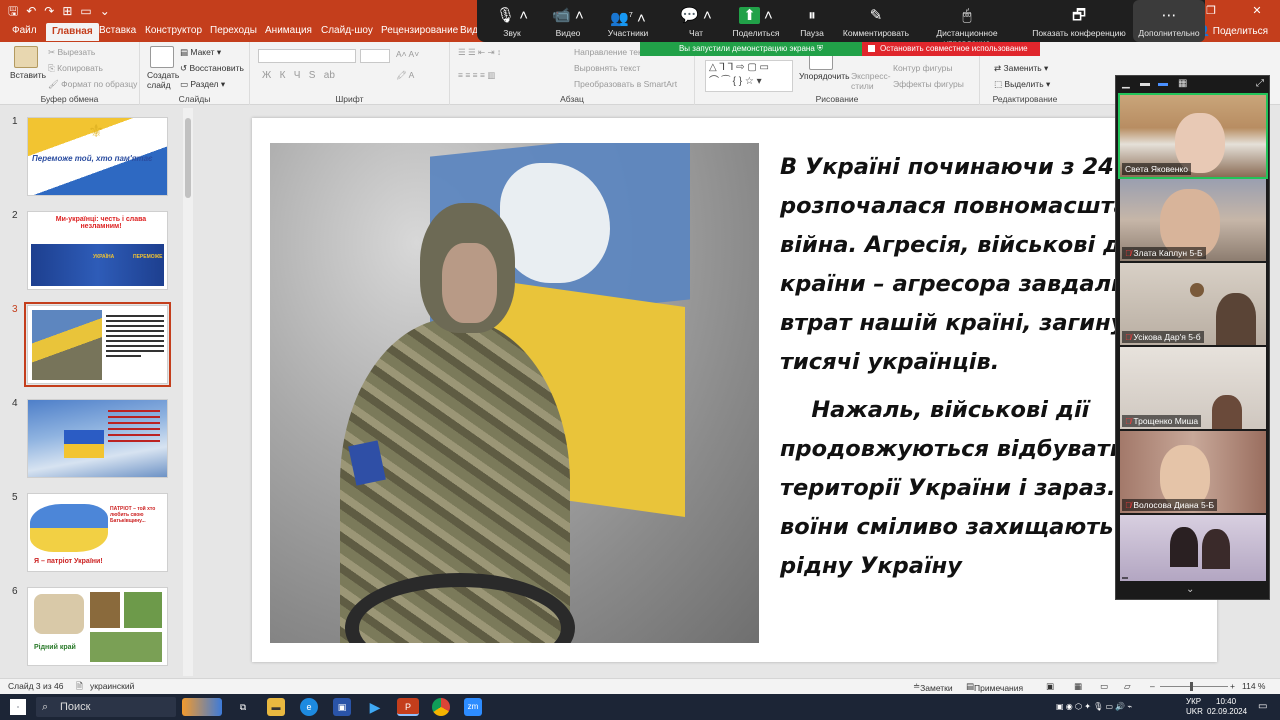 The height and width of the screenshot is (720, 1280). I want to click on clock-date: 02.09.2024, so click(1227, 711).